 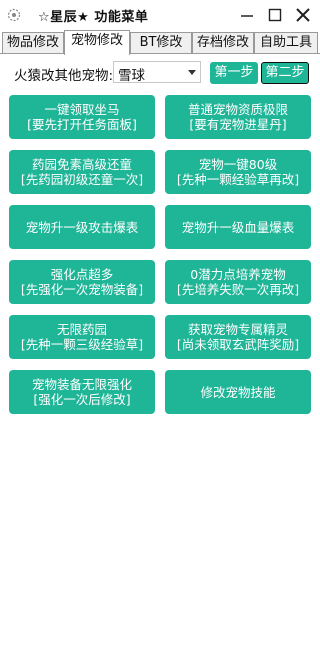 I want to click on button-hint: [先药园初级还童一次], so click(x=82, y=179).